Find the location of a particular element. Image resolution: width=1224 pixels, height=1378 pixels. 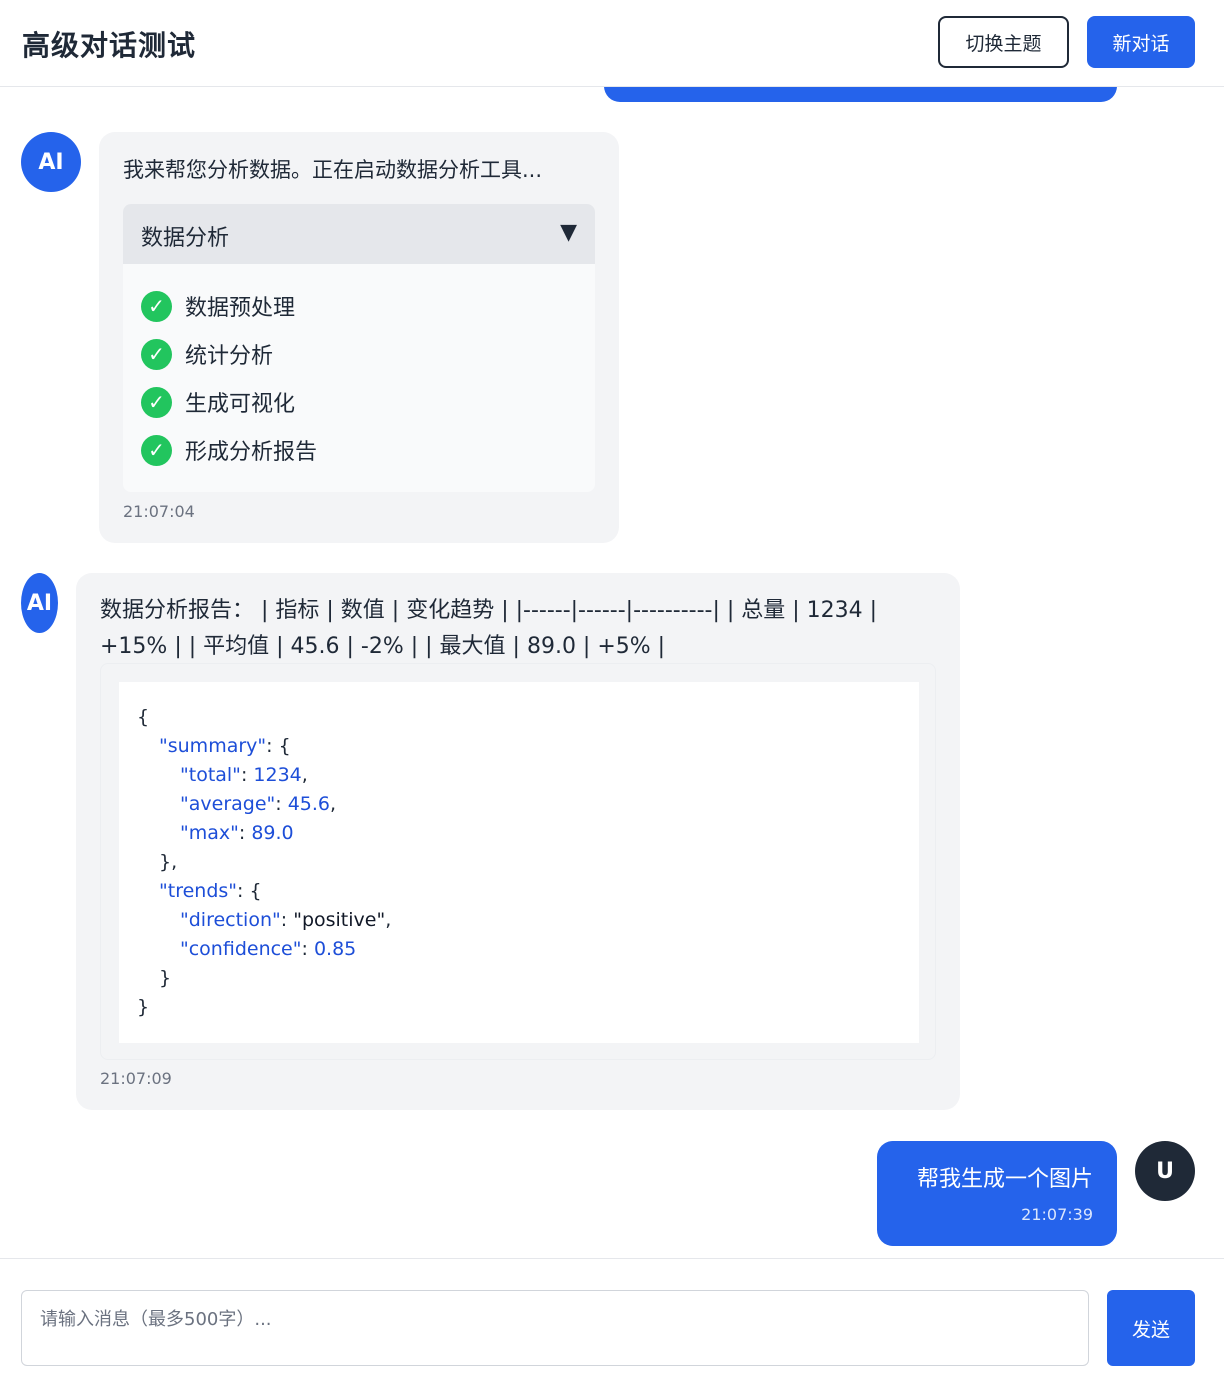

message-text: 帮我生成一个图片 is located at coordinates (1004, 1179).